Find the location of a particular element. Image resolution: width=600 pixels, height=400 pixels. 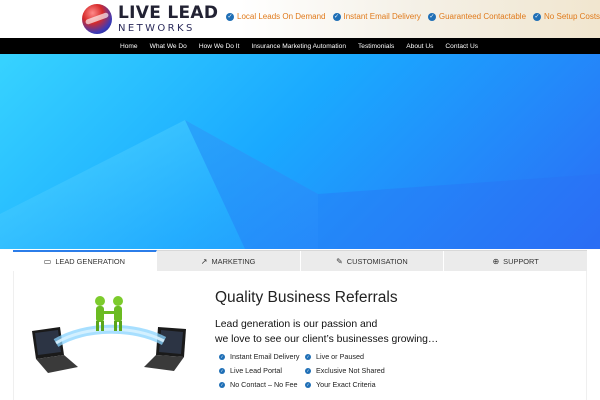

tab-customisation: ✎ CUSTOMISATION is located at coordinates (373, 261).